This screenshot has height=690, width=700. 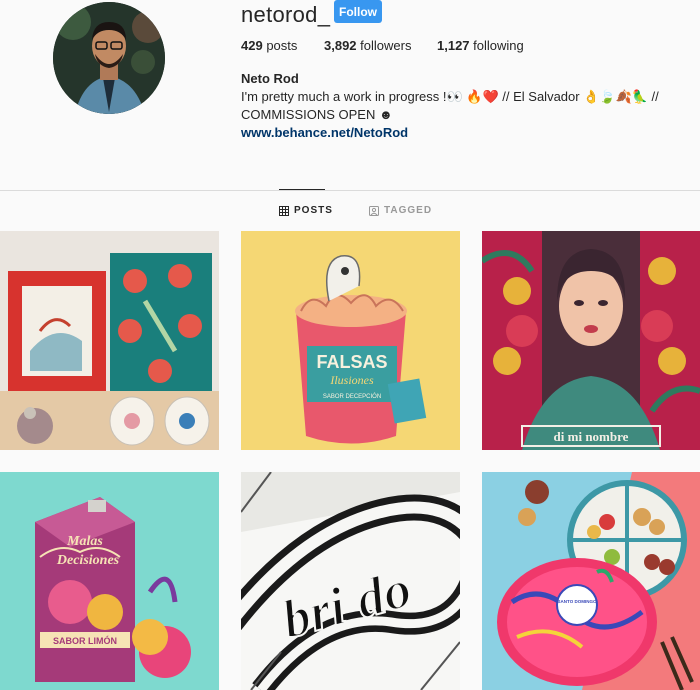 I want to click on post-2-image: FALSAS Ilusiones SABOR DECEPCIÓN, so click(x=350, y=340).